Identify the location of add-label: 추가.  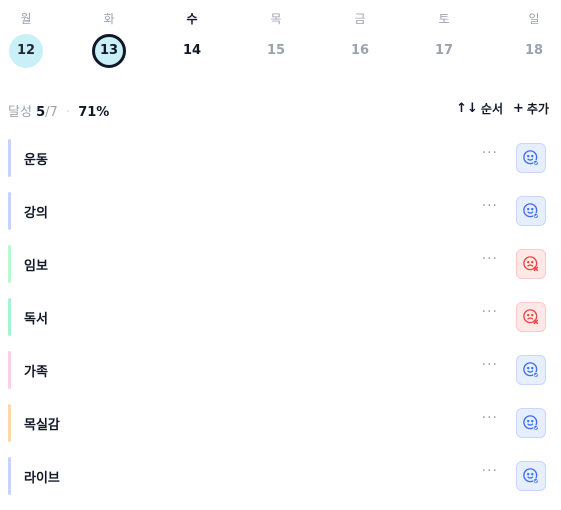
(537, 109).